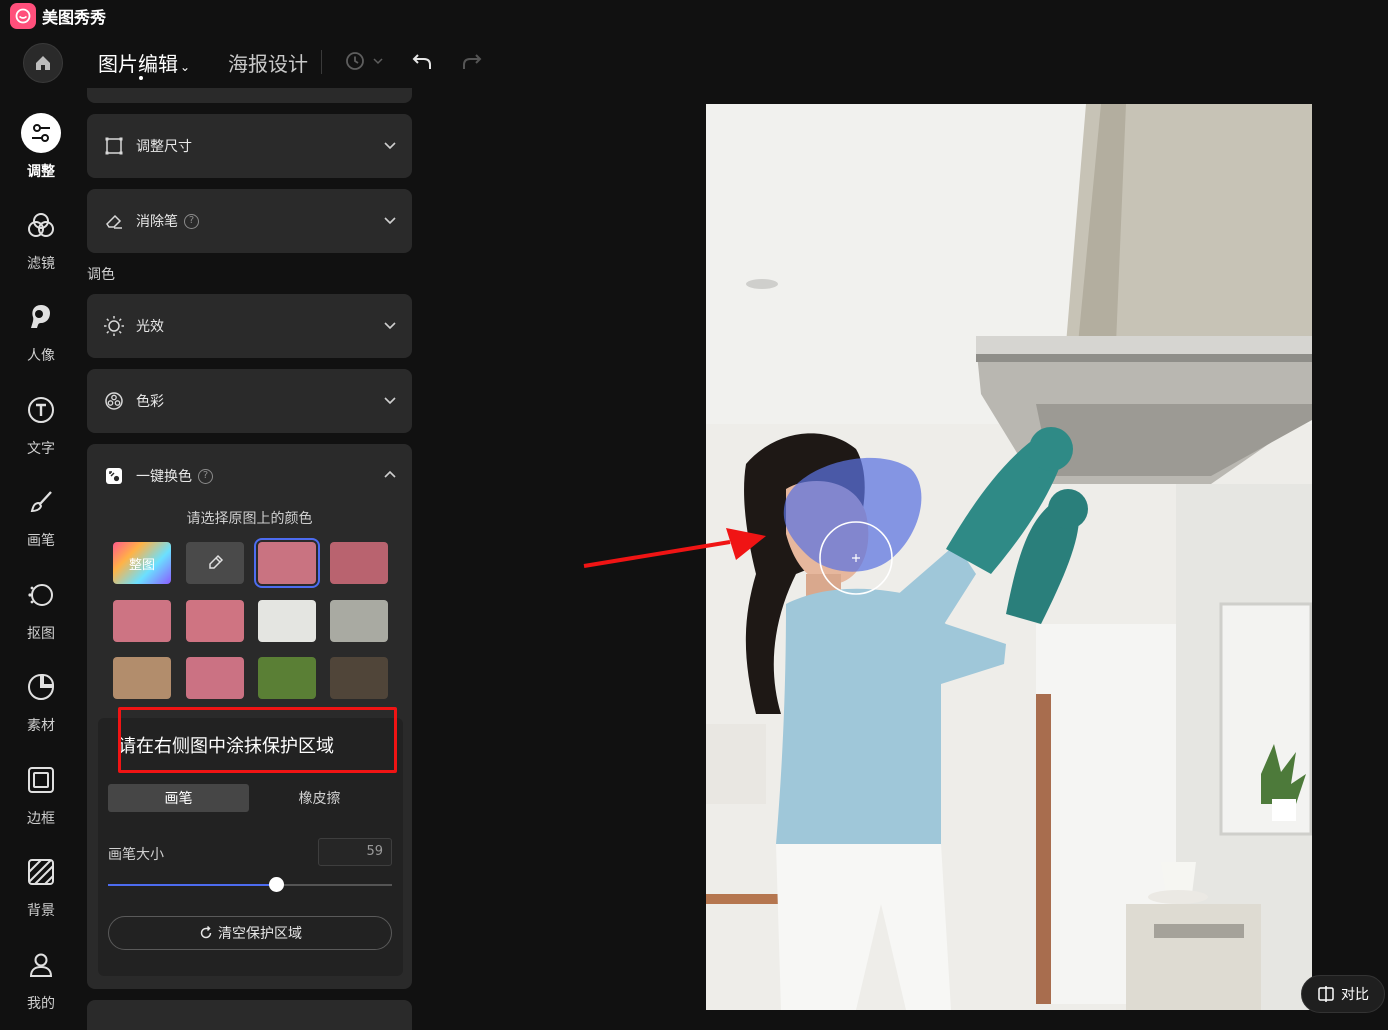  What do you see at coordinates (136, 855) in the screenshot?
I see `brush-size-label: 画笔大小` at bounding box center [136, 855].